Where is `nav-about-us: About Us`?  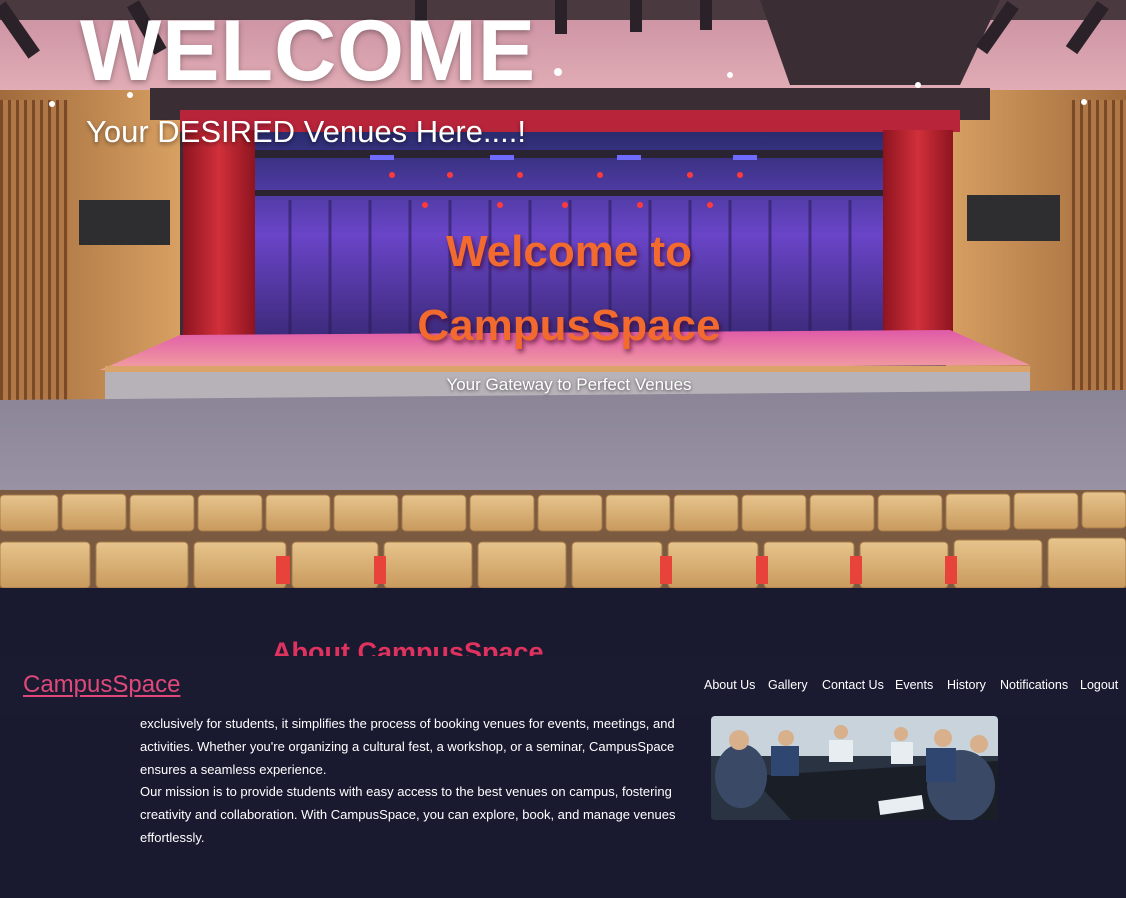 nav-about-us: About Us is located at coordinates (729, 685).